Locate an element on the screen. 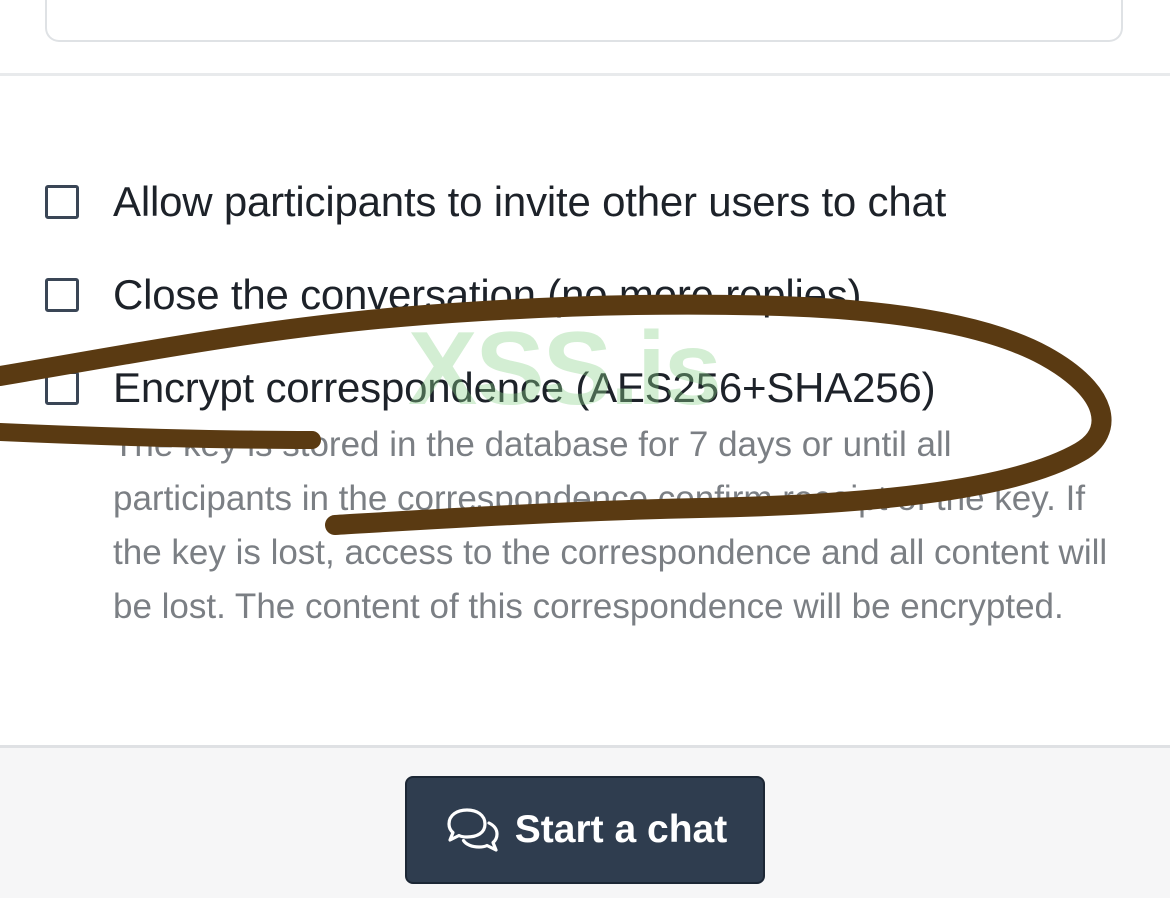  encrypt-label: Encrypt correspondence (AES256+SHA256) is located at coordinates (524, 388).